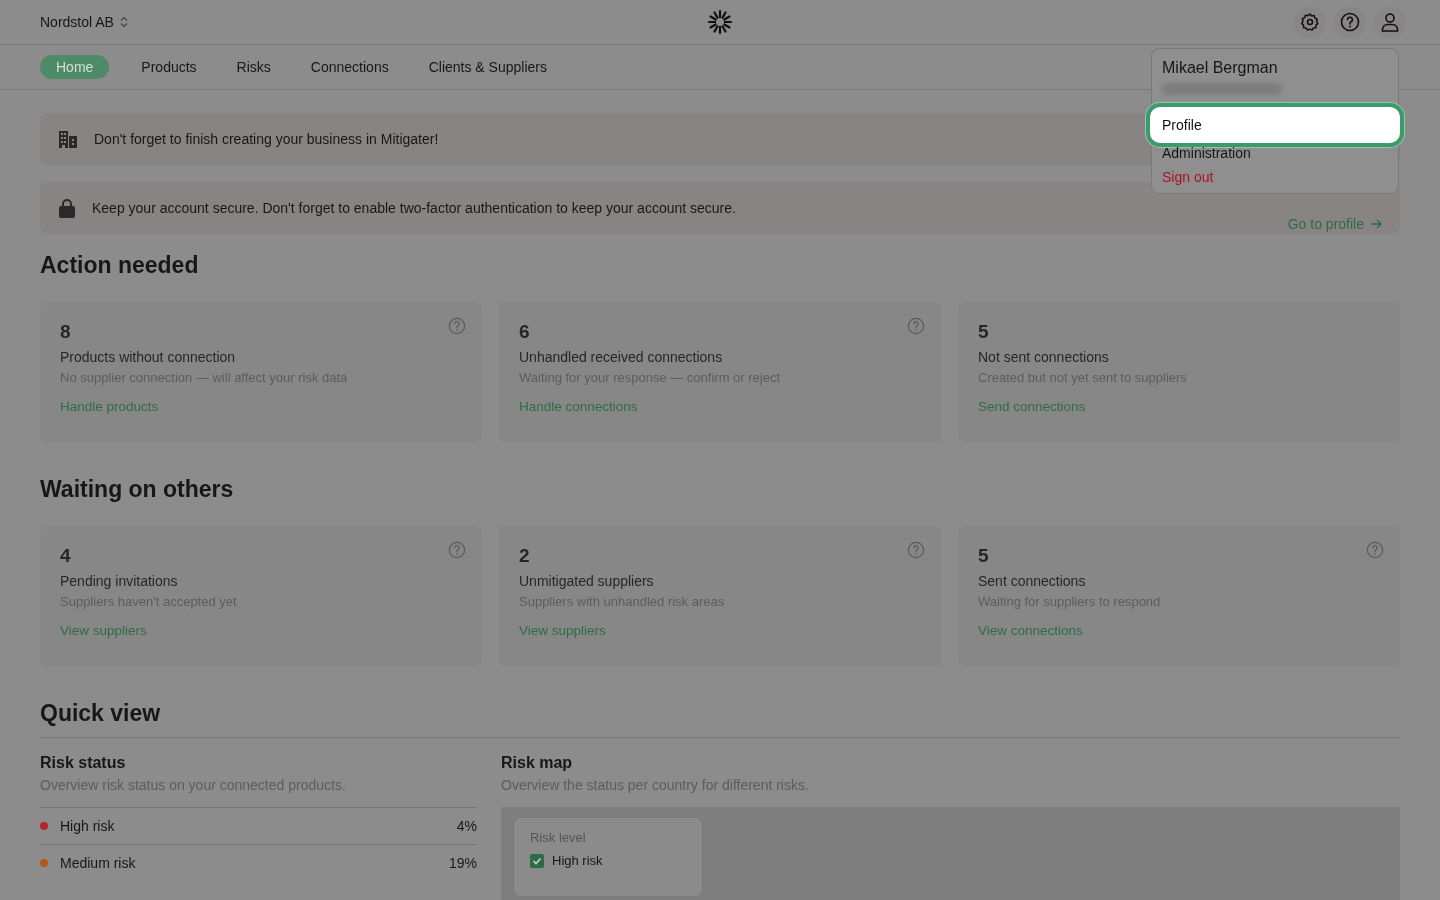  What do you see at coordinates (621, 357) in the screenshot?
I see `stat-title: Unhandled received connections` at bounding box center [621, 357].